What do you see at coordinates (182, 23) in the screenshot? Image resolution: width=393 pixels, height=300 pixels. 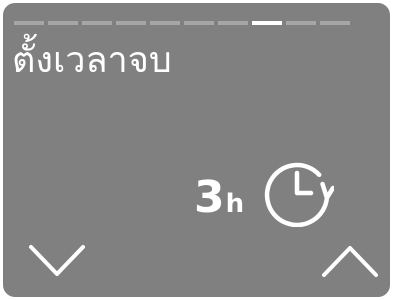 I see `step-progress-bar` at bounding box center [182, 23].